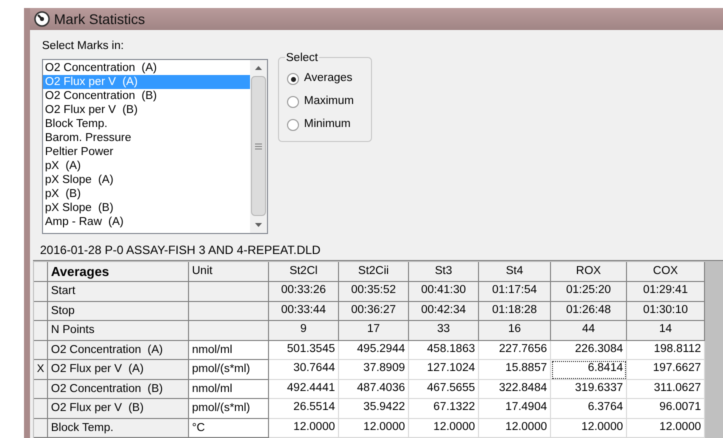 This screenshot has width=723, height=438. I want to click on value-cell: 319.6337, so click(589, 389).